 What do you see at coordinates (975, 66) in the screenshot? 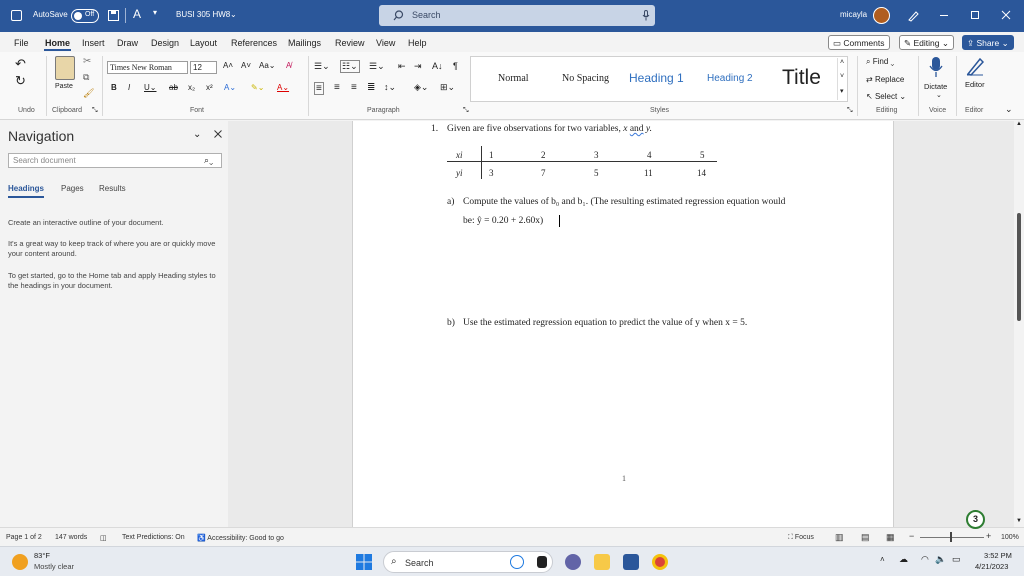
I see `editor-pen-icon` at bounding box center [975, 66].